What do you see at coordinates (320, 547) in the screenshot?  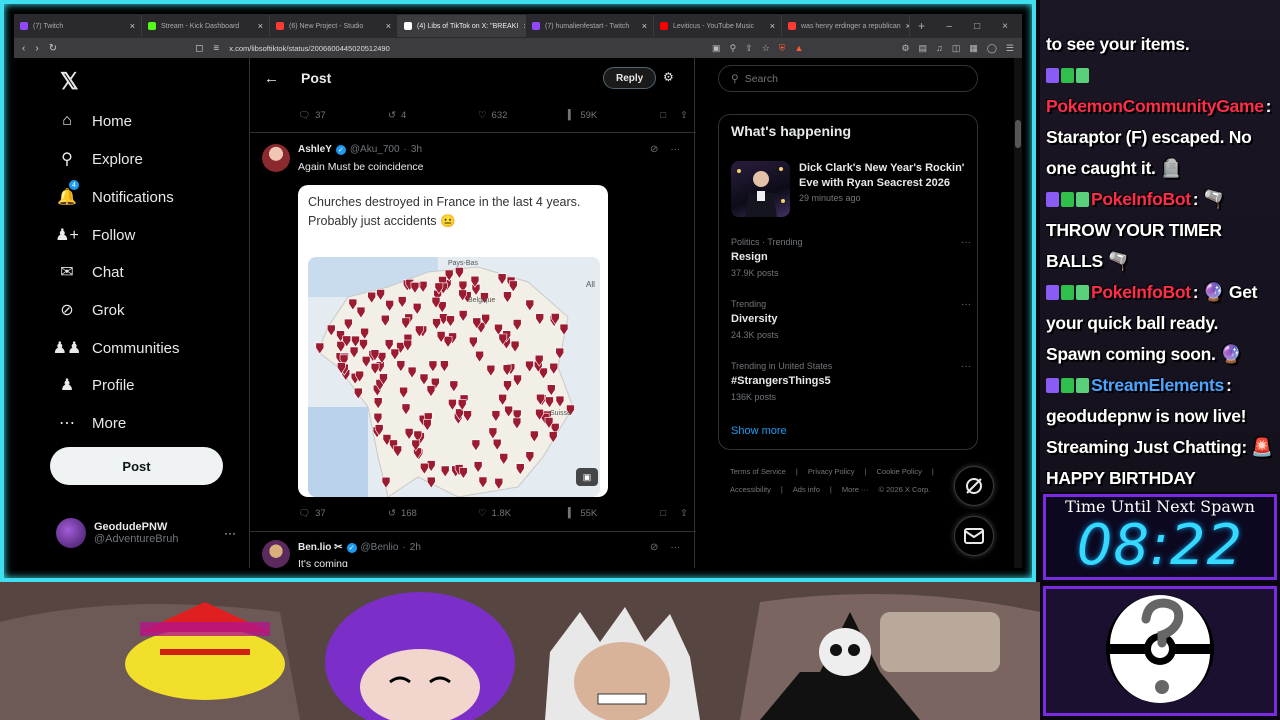 I see `author-name: Ben.lio ✂` at bounding box center [320, 547].